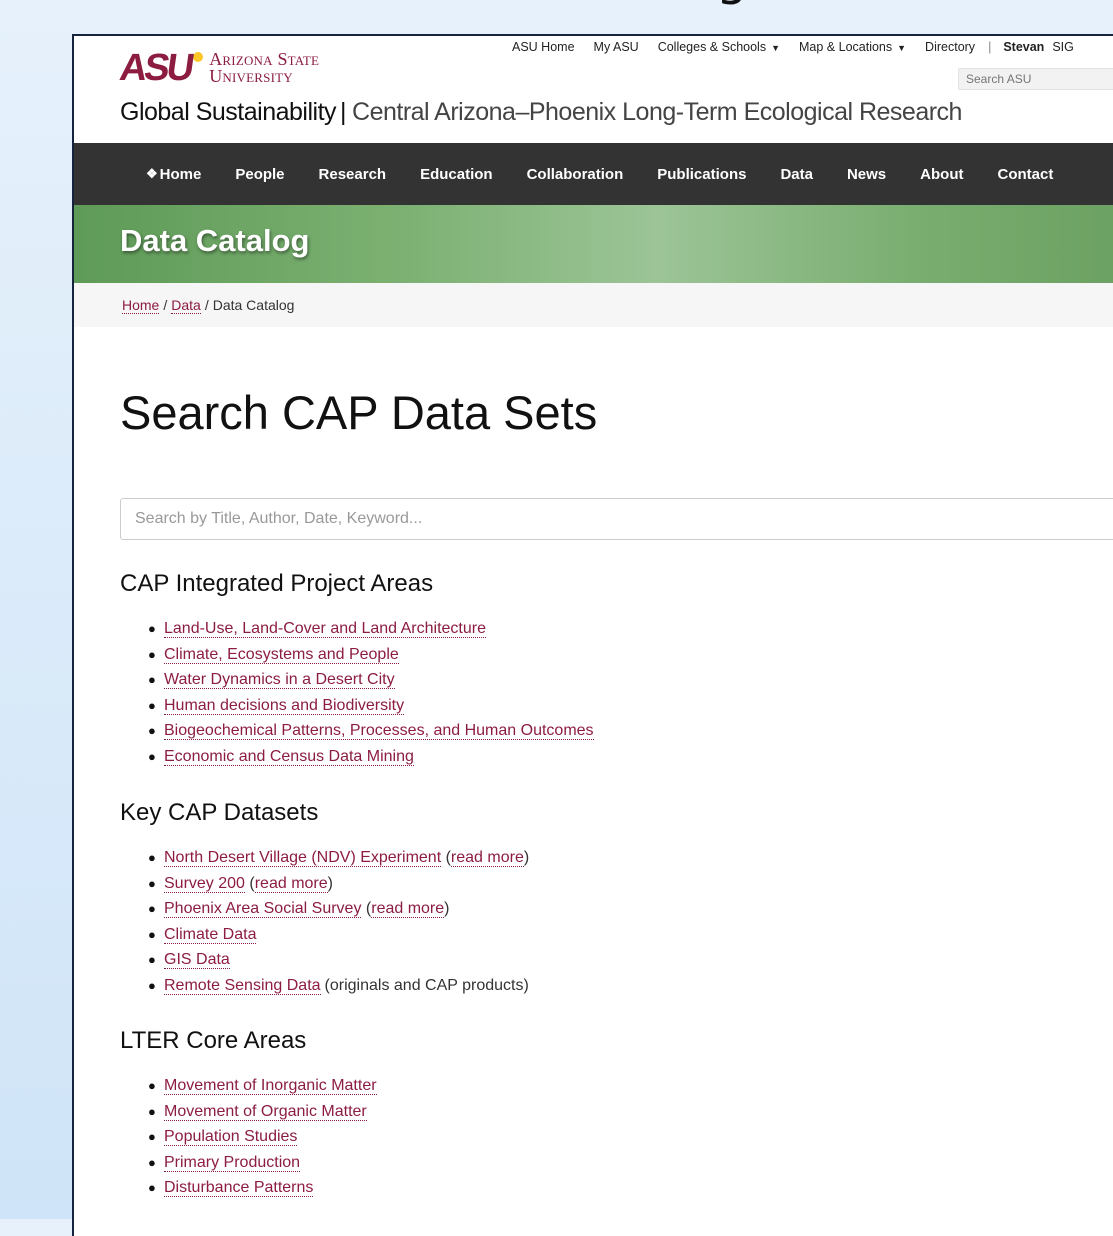 The image size is (1113, 1236). Describe the element at coordinates (289, 756) in the screenshot. I see `project-area-link: Economic and Census Data Mining` at that location.